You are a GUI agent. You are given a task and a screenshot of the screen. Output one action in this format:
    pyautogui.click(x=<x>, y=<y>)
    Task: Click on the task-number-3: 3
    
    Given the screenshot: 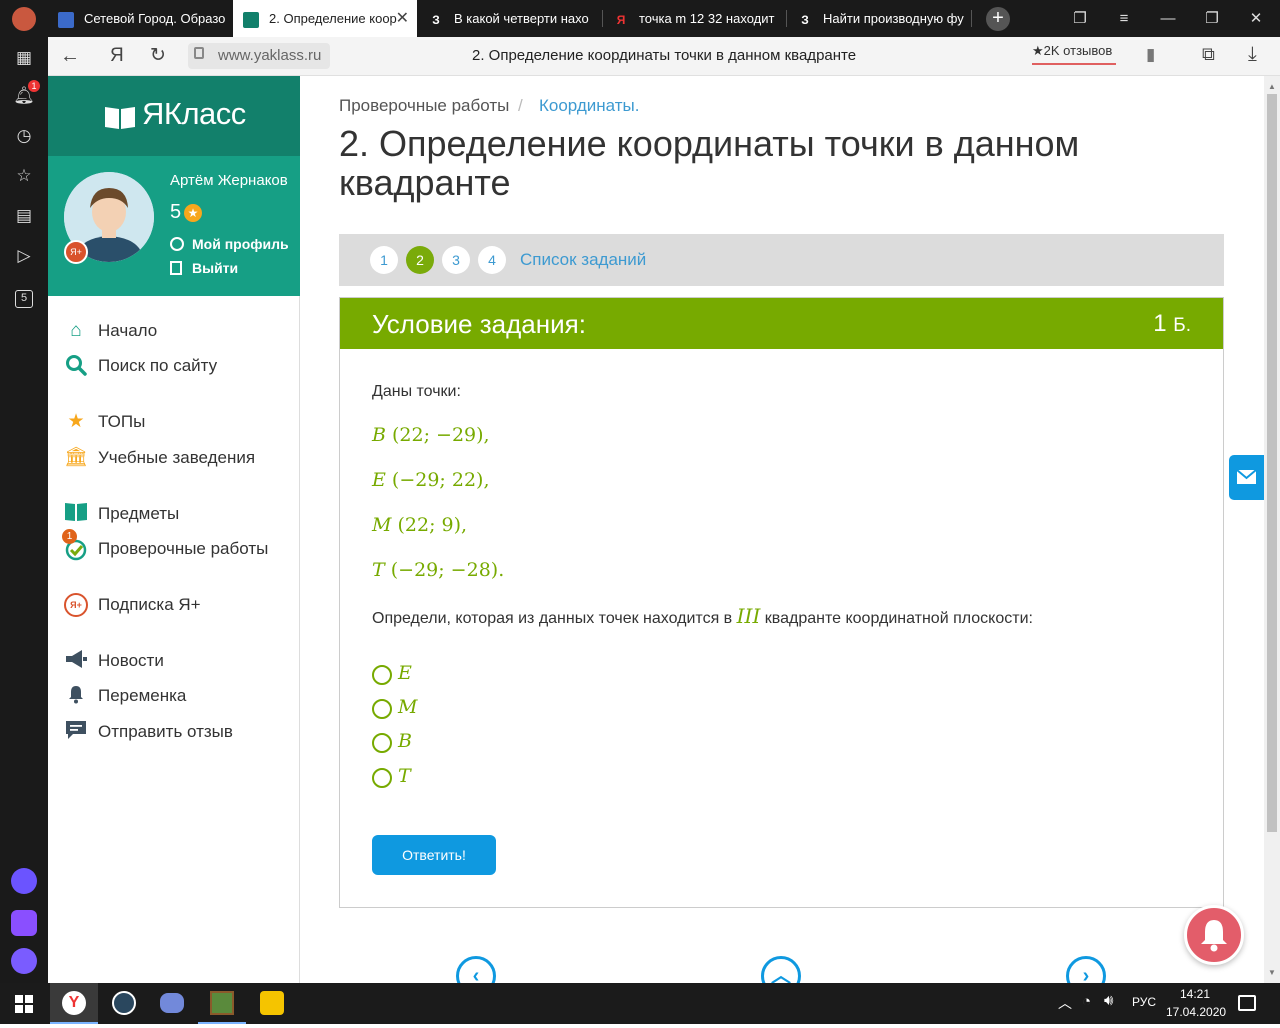 What is the action you would take?
    pyautogui.click(x=456, y=260)
    